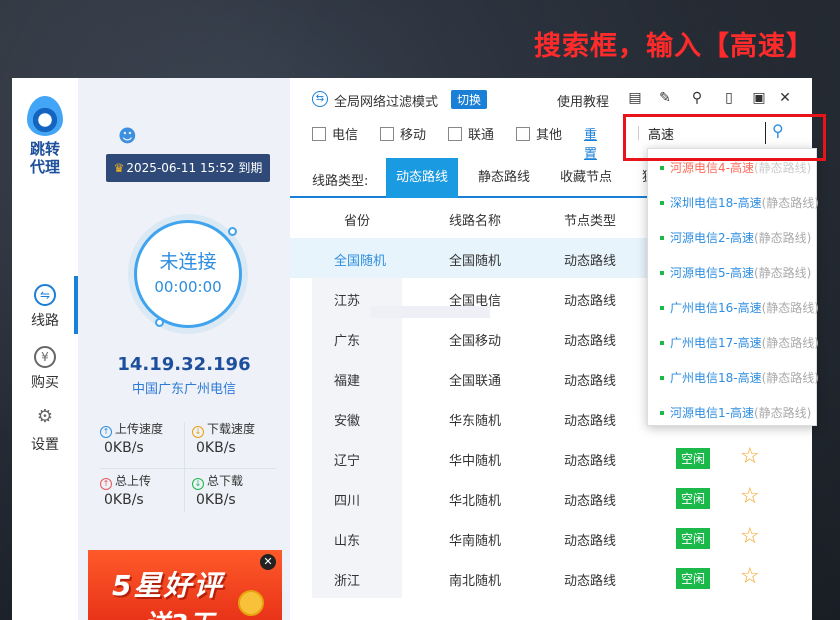  I want to click on suggestion-name: 河源电信4-高速, so click(712, 168).